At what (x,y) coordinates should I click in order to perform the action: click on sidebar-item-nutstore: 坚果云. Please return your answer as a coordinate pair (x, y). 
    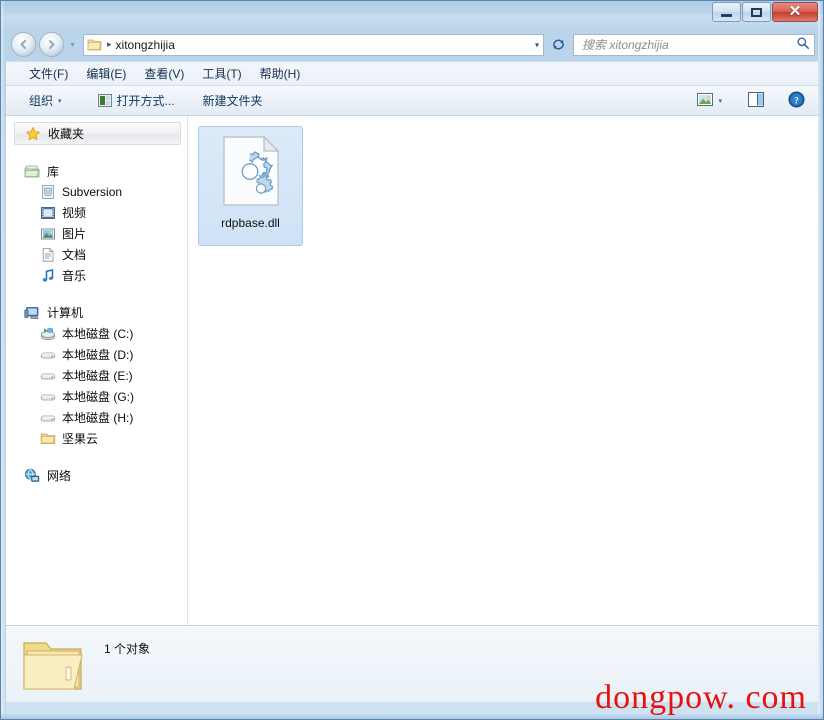
    Looking at the image, I should click on (96, 438).